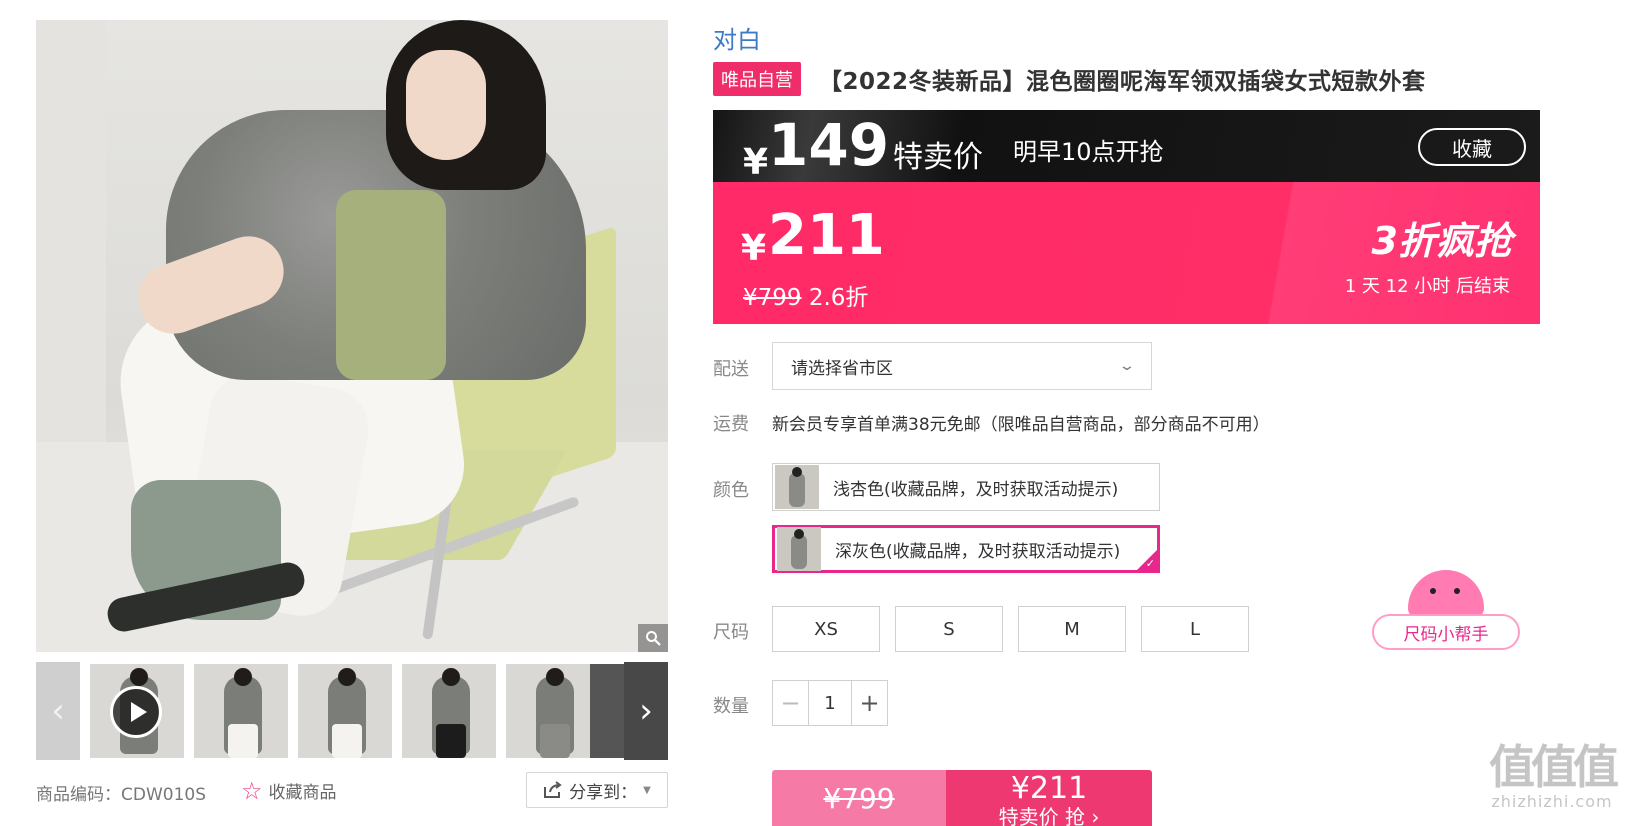 Image resolution: width=1626 pixels, height=826 pixels. I want to click on thumbnail-video, so click(137, 711).